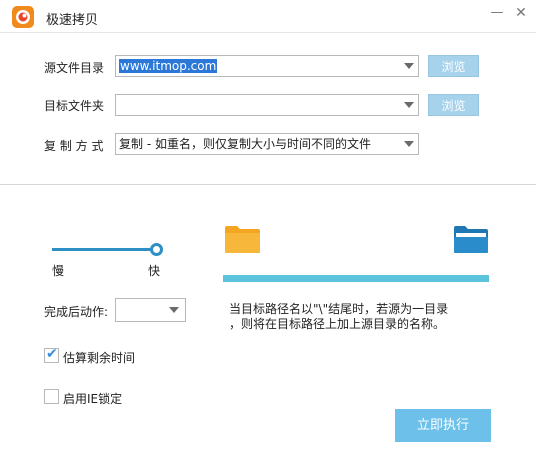 The height and width of the screenshot is (460, 536). I want to click on title-bar: 极速拷贝 — ✕, so click(268, 16).